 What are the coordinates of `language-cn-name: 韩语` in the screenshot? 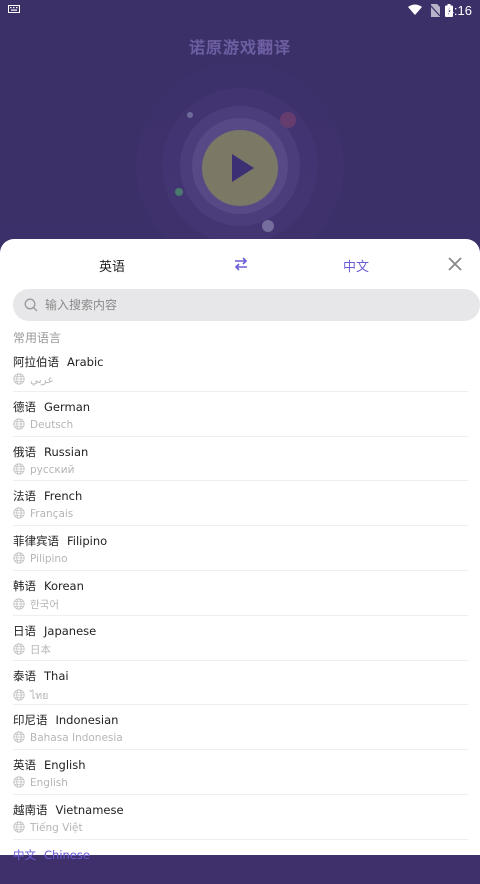 It's located at (24, 585).